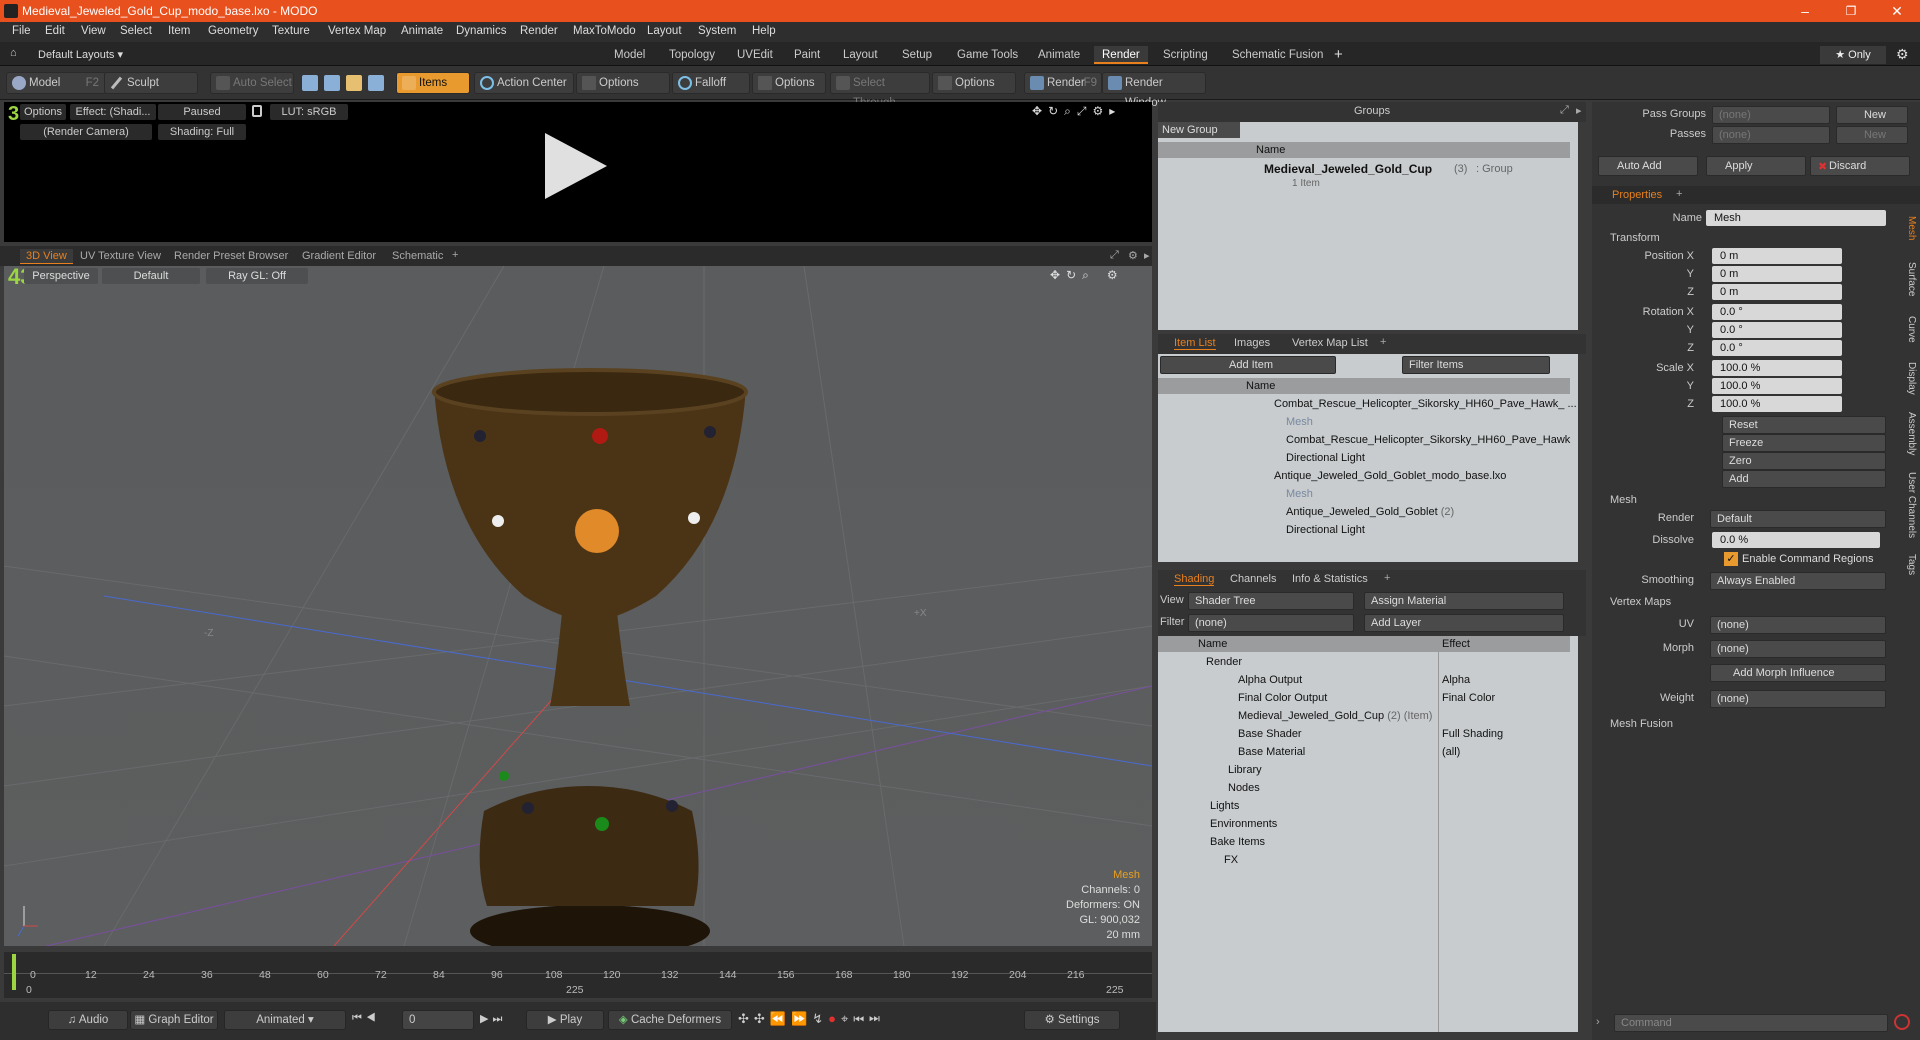 The width and height of the screenshot is (1920, 1040). Describe the element at coordinates (1872, 115) in the screenshot. I see `new-pass-group-button: New` at that location.